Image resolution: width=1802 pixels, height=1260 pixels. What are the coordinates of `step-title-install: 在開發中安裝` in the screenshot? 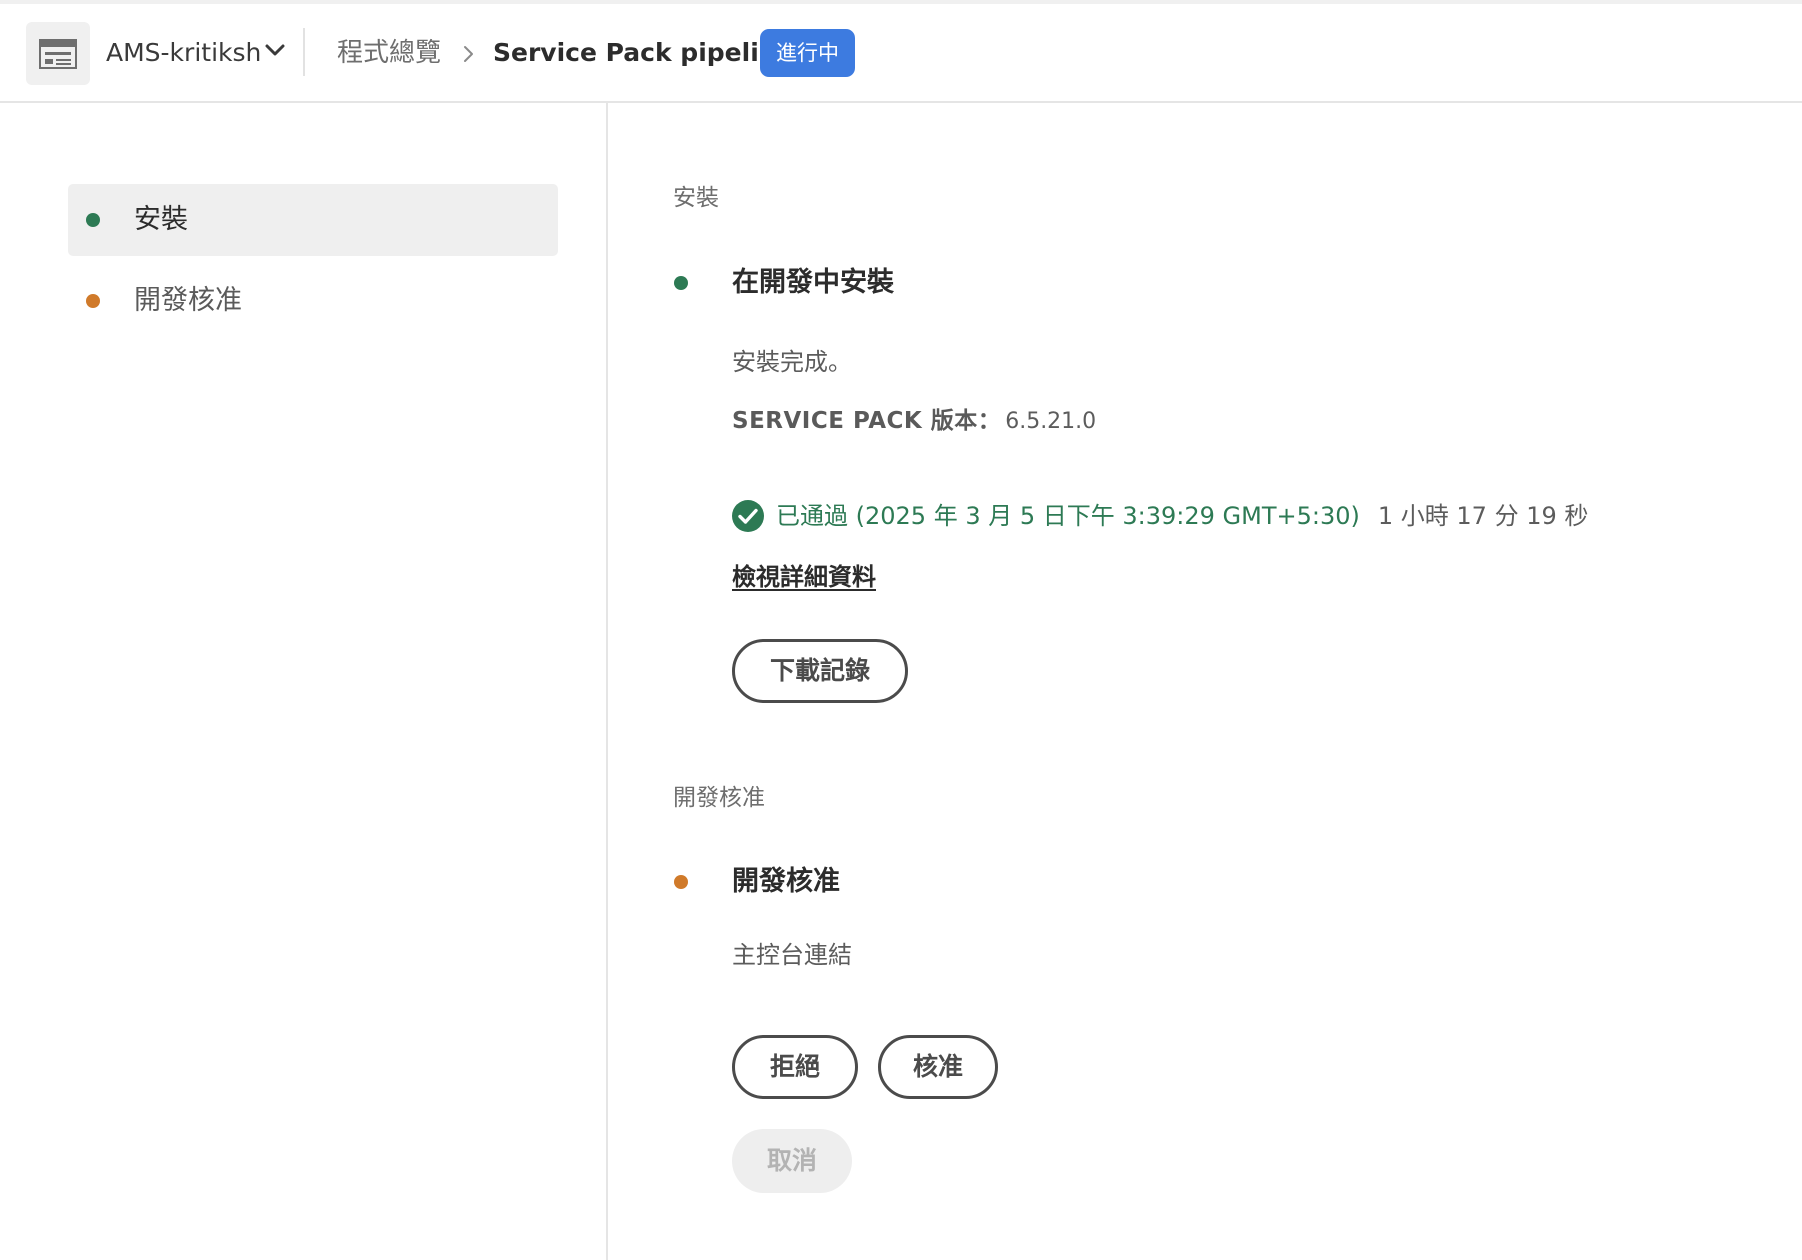 It's located at (813, 282).